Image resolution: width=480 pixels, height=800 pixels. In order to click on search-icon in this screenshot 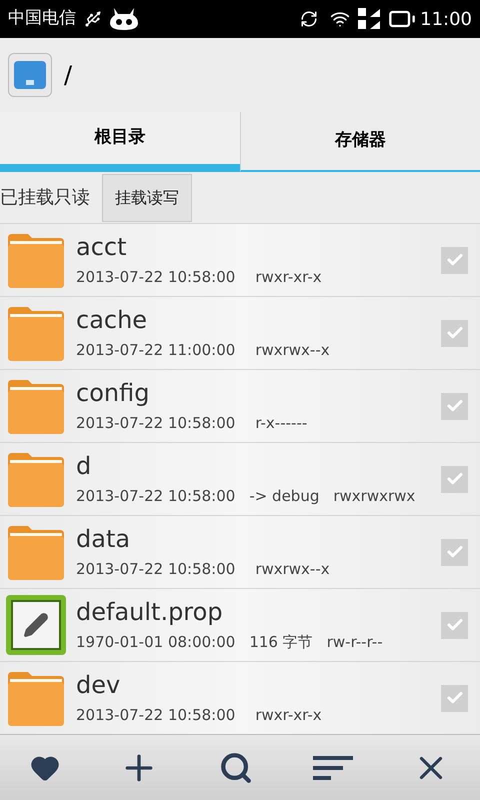, I will do `click(235, 767)`.